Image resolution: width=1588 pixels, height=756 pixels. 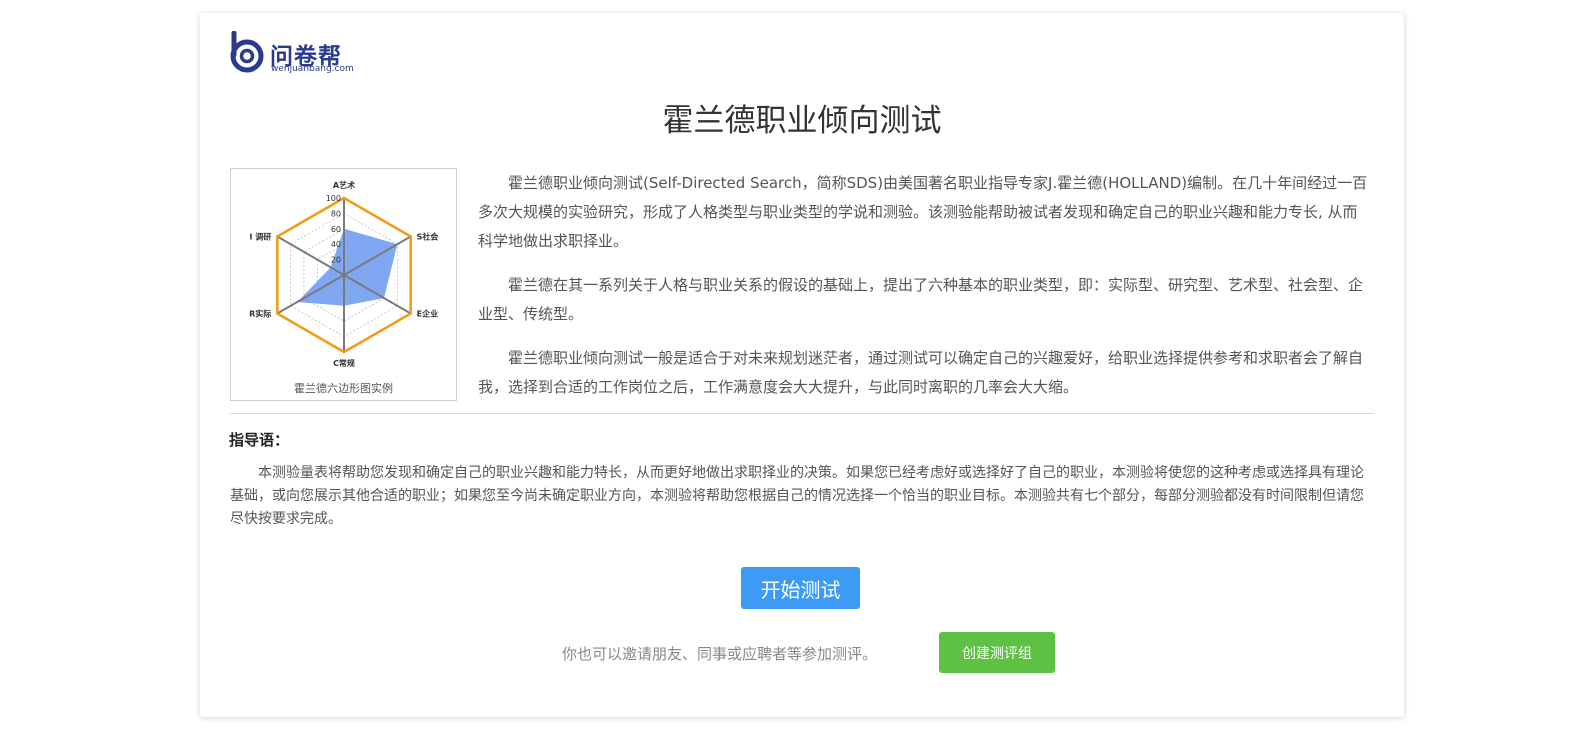 I want to click on axis-label: R实际, so click(x=260, y=314).